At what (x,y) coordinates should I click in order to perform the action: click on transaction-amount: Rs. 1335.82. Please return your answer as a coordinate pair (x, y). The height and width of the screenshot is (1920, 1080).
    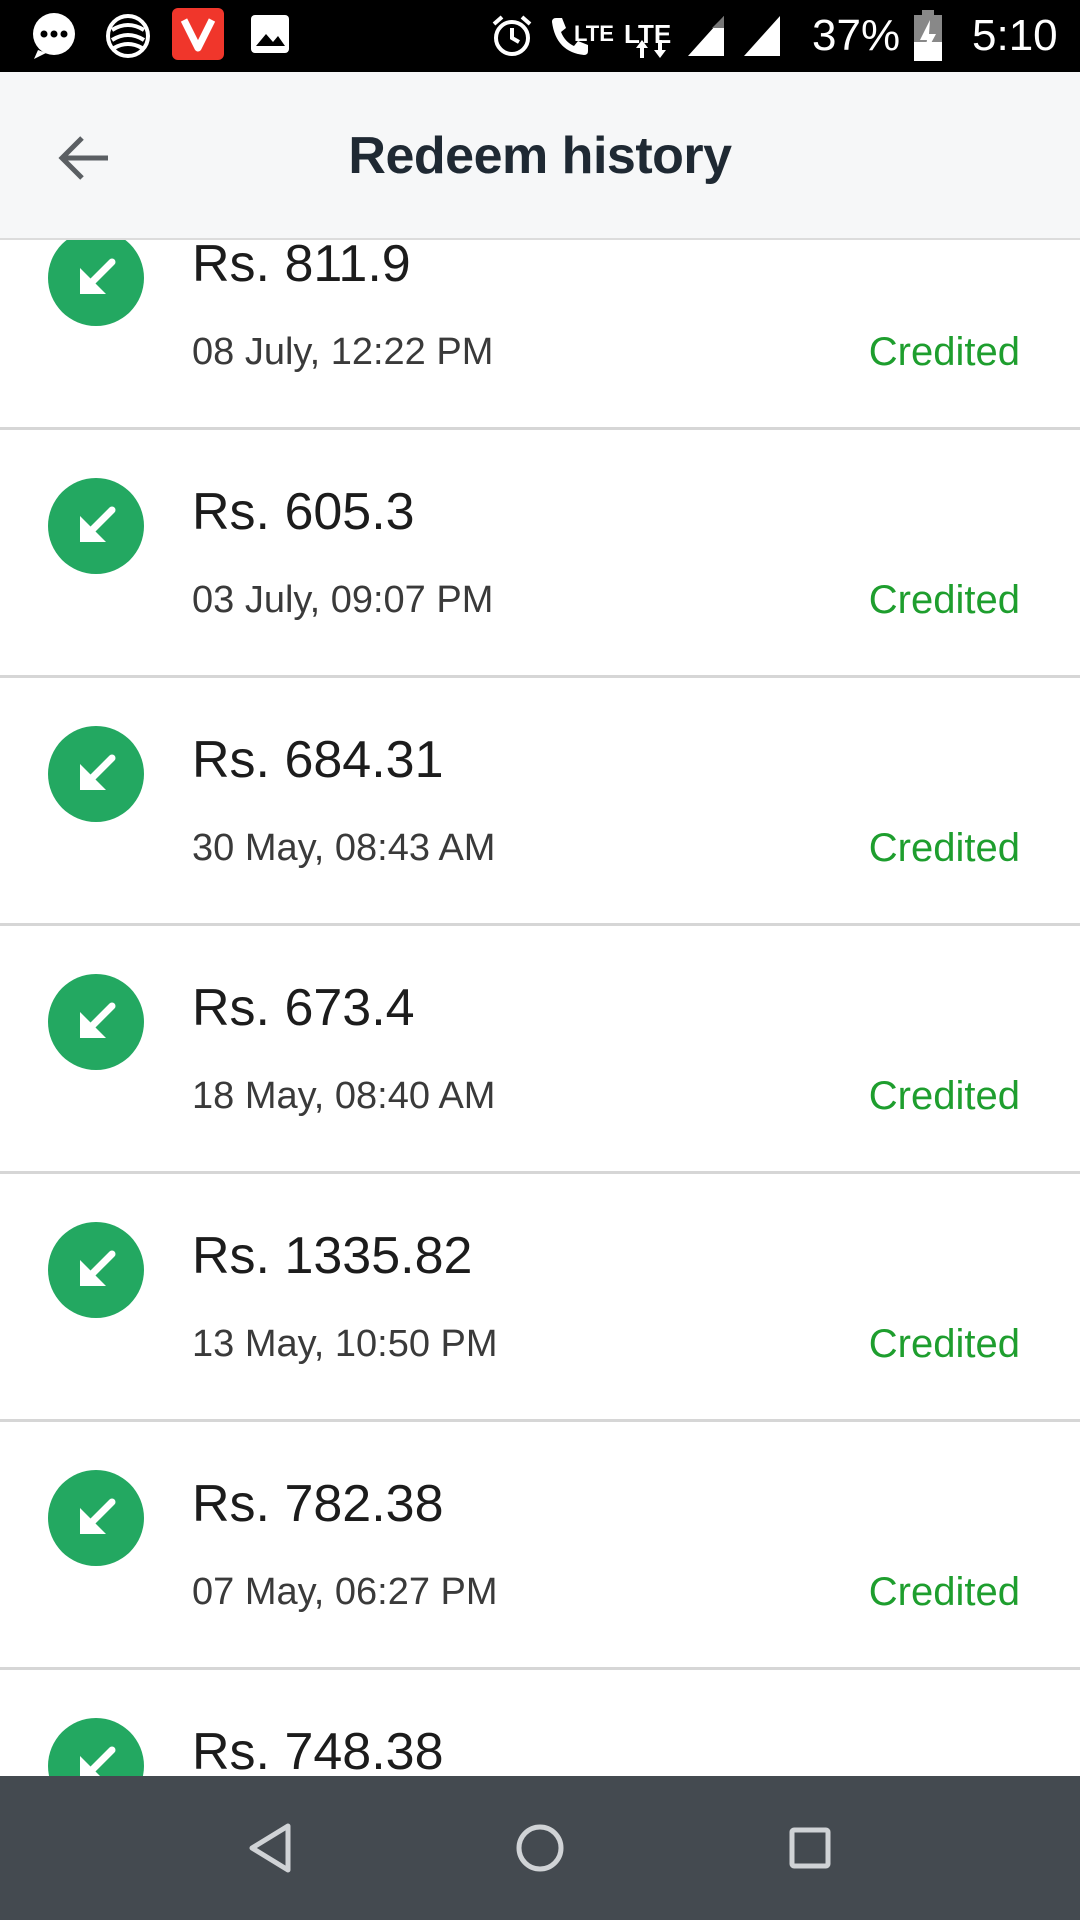
    Looking at the image, I should click on (332, 1256).